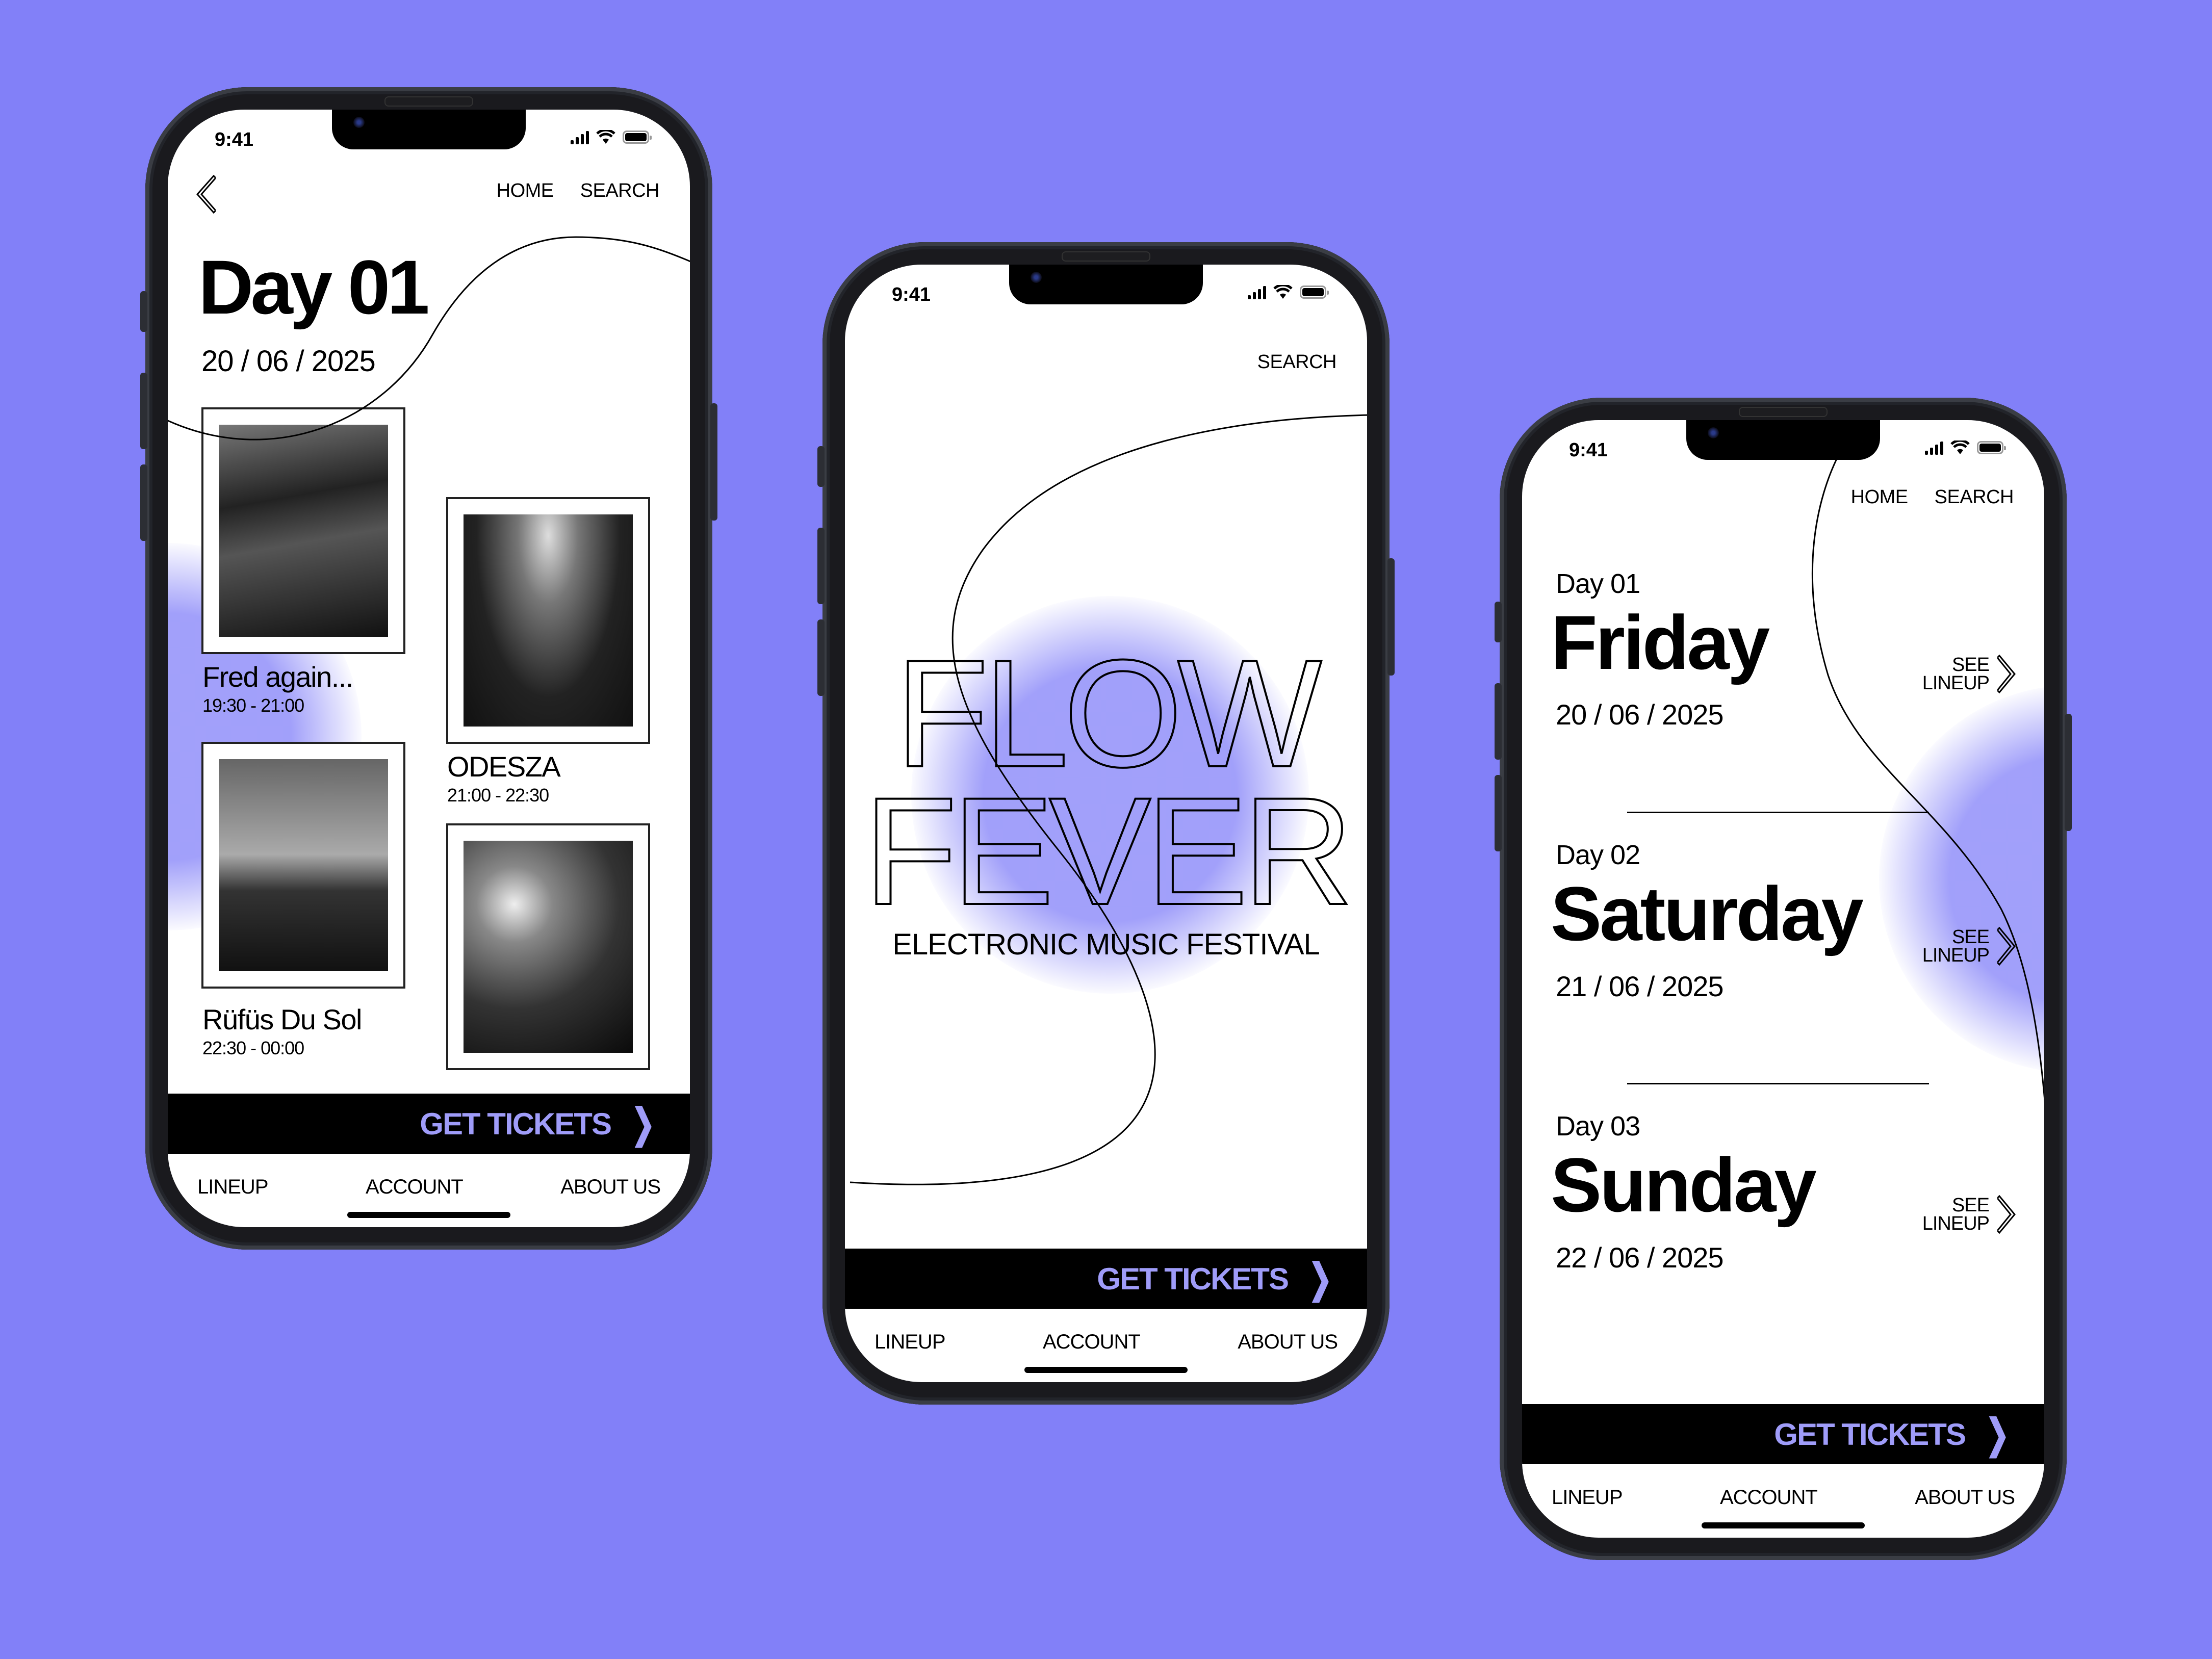 Image resolution: width=2212 pixels, height=1659 pixels. I want to click on divider, so click(1778, 812).